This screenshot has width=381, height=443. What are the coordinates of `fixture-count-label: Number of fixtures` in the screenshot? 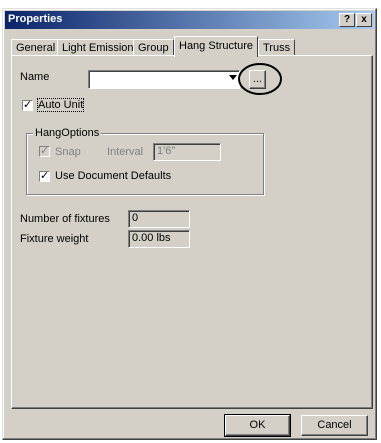 It's located at (65, 219).